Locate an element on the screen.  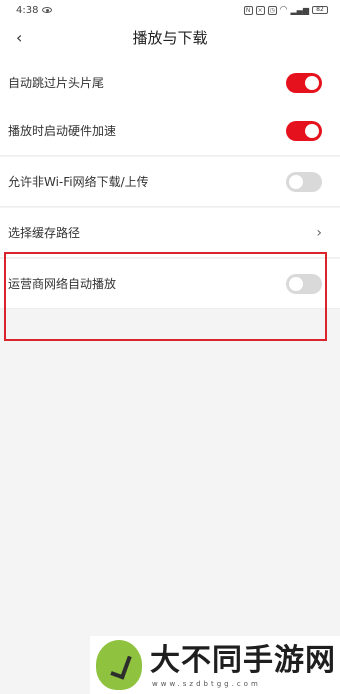
setting-label: 选择缓存路径 is located at coordinates (44, 233).